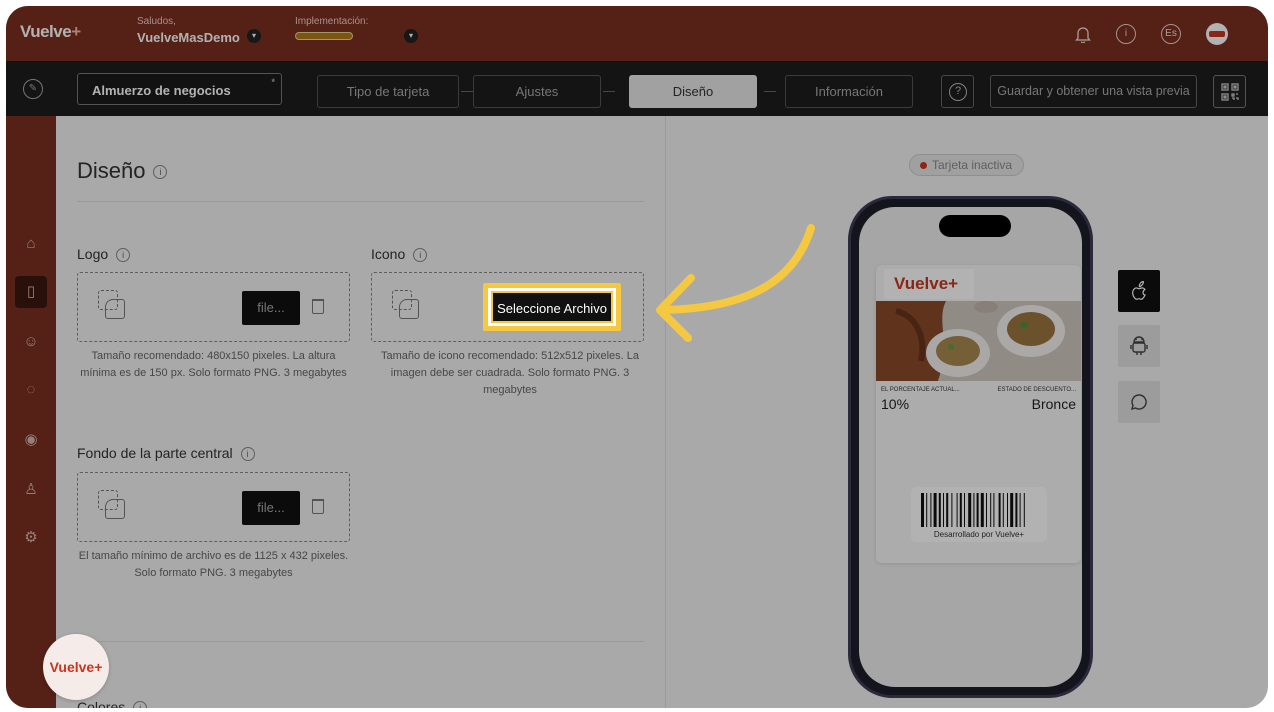 The width and height of the screenshot is (1274, 712). I want to click on help-button: ?, so click(957, 91).